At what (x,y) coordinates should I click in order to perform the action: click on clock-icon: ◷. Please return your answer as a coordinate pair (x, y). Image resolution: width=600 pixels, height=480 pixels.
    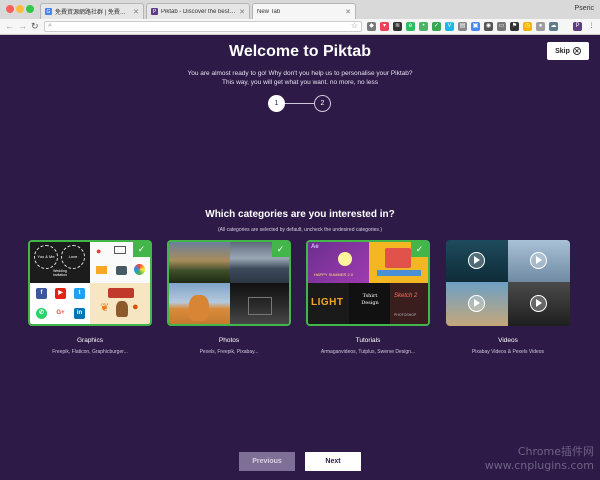
    Looking at the image, I should click on (527, 26).